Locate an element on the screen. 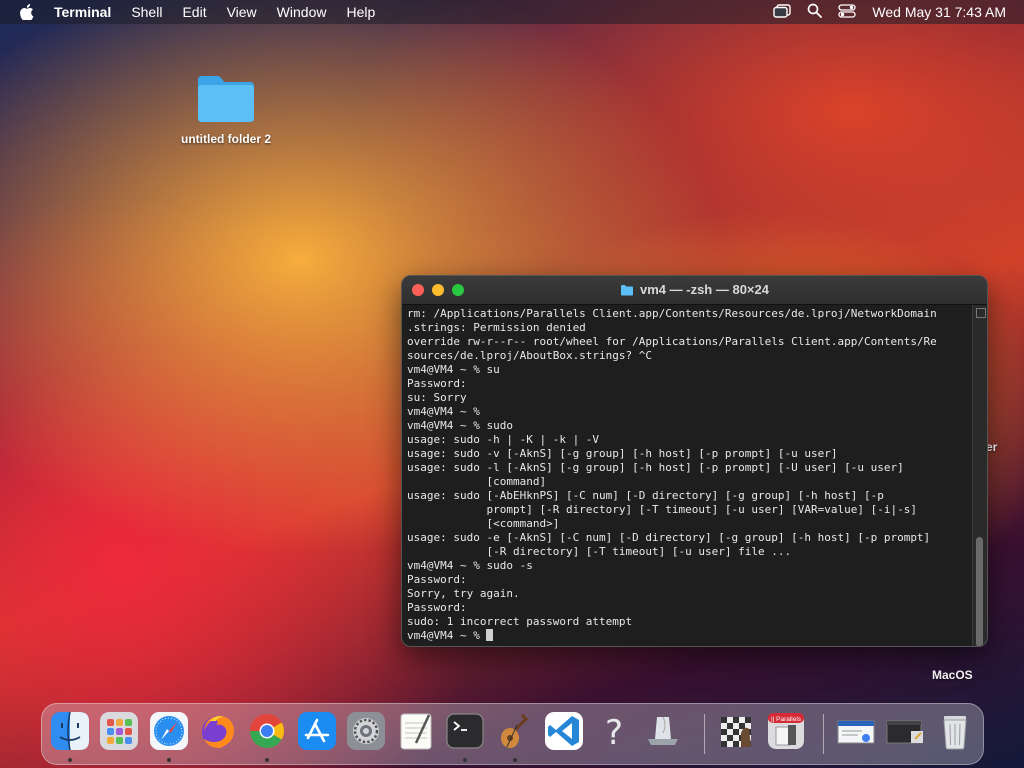 The width and height of the screenshot is (1024, 768). help-icon: ? is located at coordinates (614, 731).